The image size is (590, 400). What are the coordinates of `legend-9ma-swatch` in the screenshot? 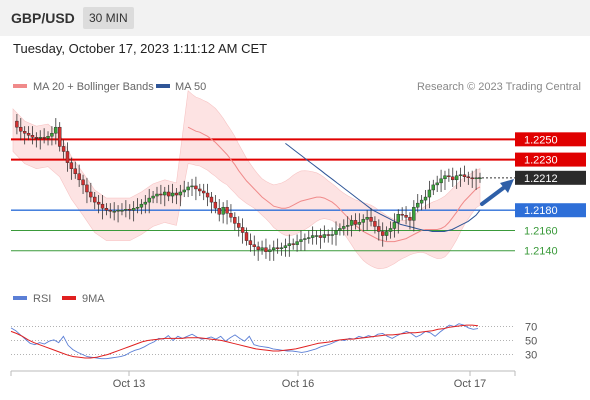 It's located at (69, 298).